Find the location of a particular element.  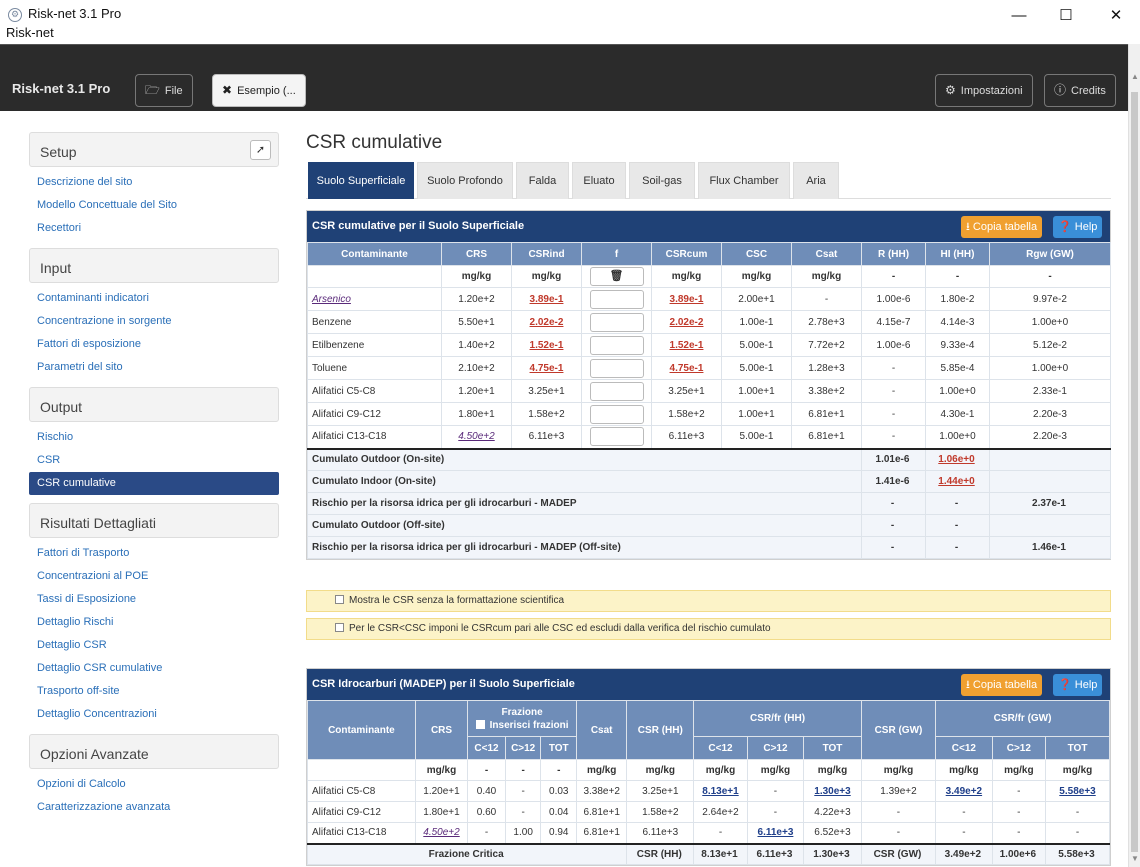

window-title: Risk-net 3.1 Pro is located at coordinates (75, 13).